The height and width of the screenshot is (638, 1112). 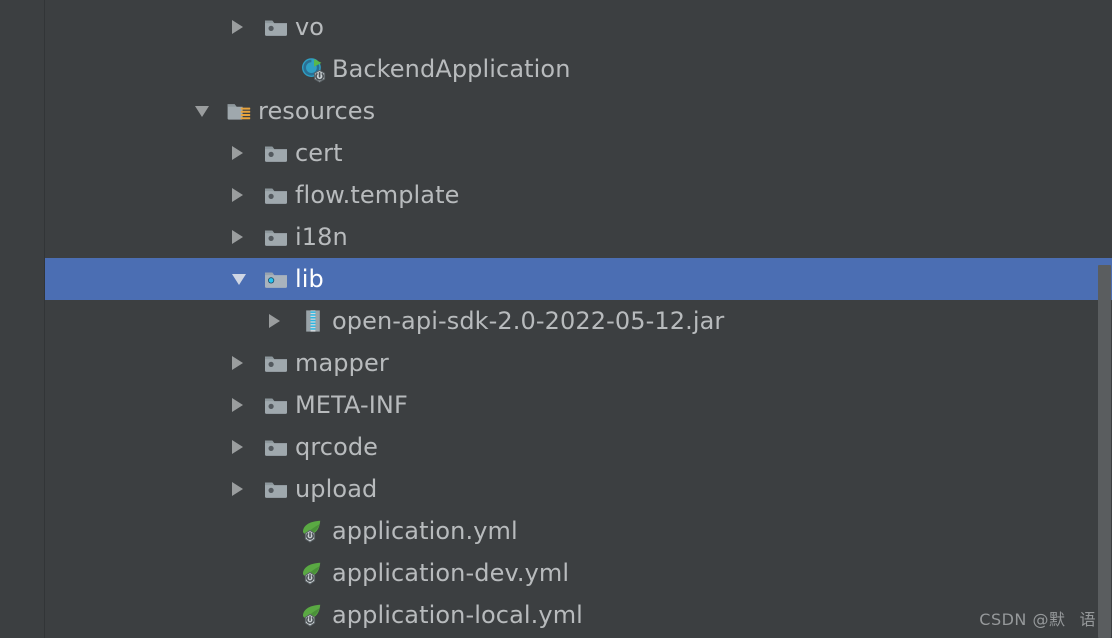 I want to click on tree-row-label: i18n, so click(x=321, y=237).